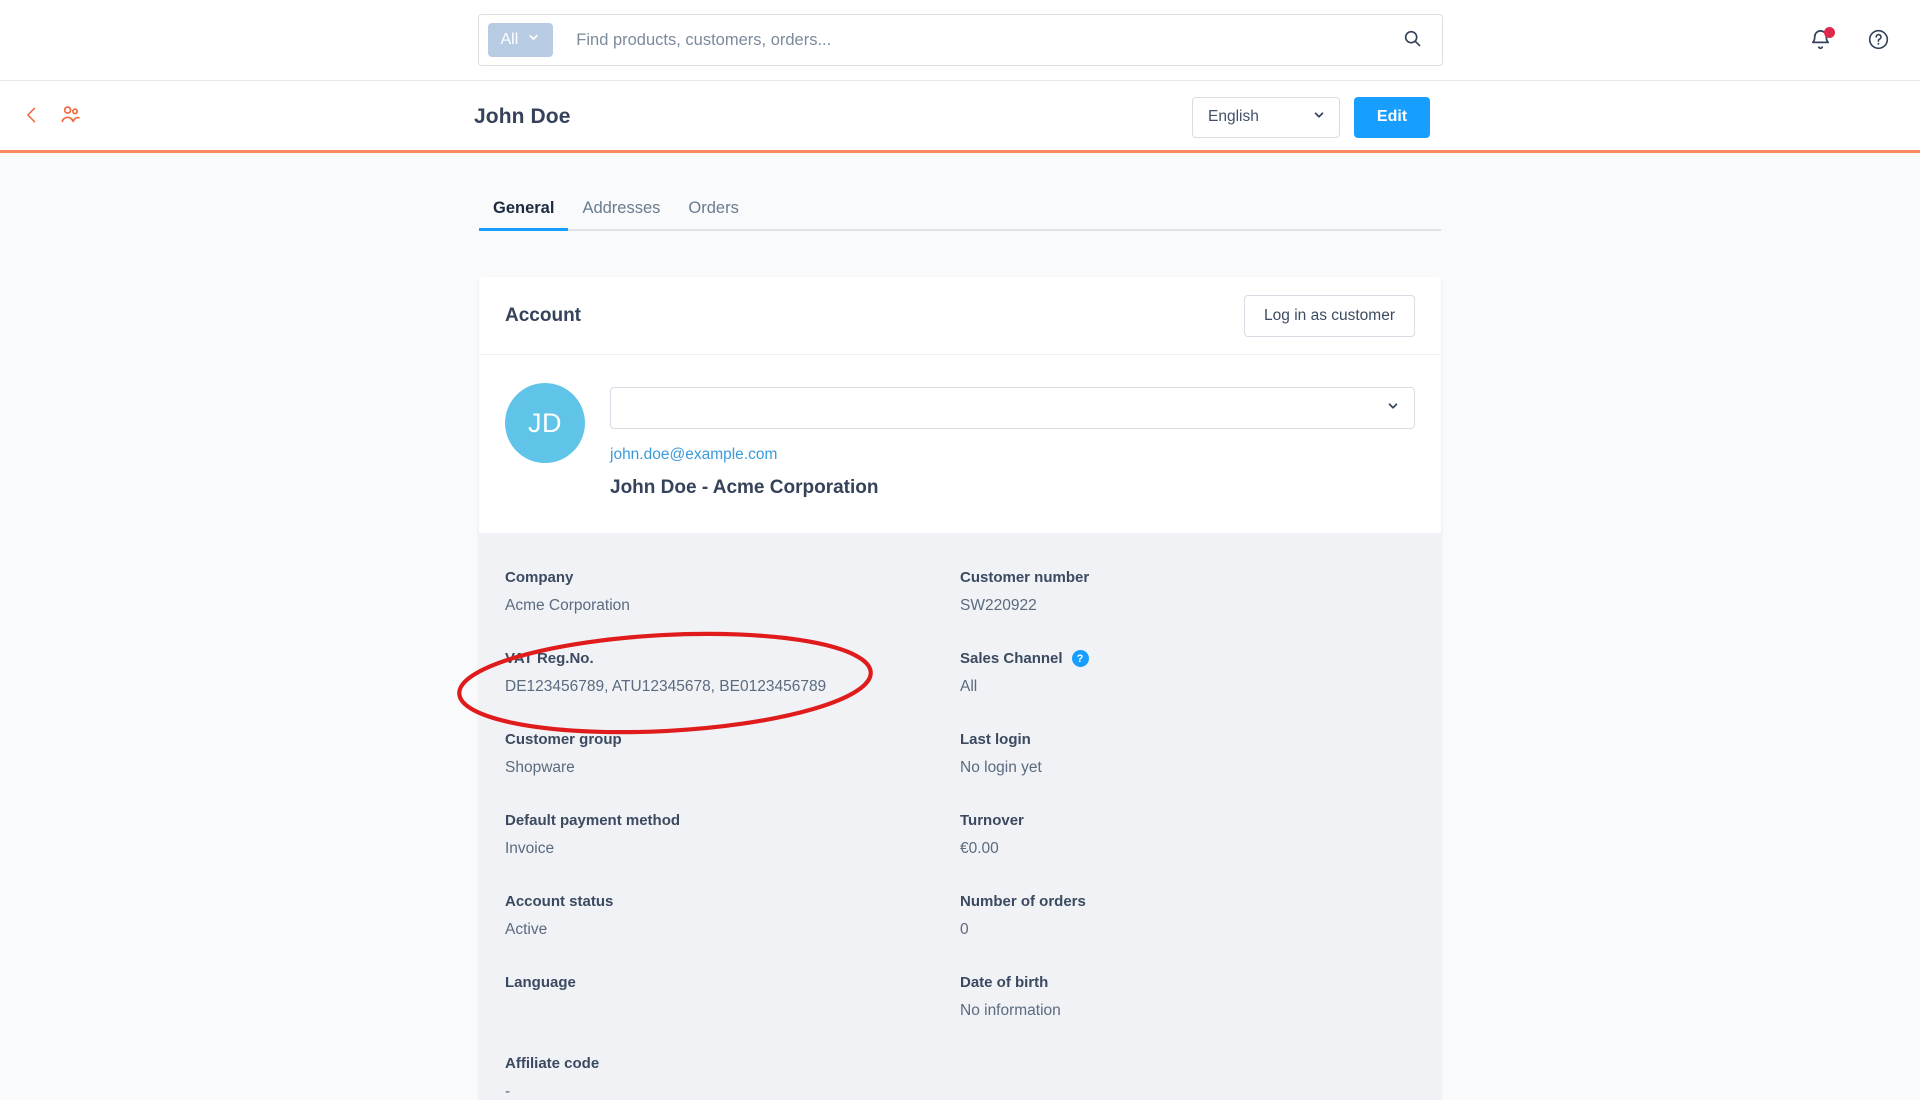 This screenshot has width=1920, height=1100. What do you see at coordinates (593, 820) in the screenshot?
I see `field-label-text: Default payment method` at bounding box center [593, 820].